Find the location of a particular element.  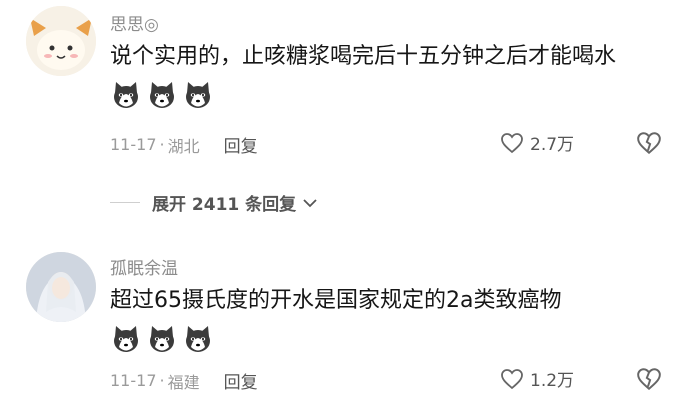

comment-meta: 11-17 · 湖北 回复 is located at coordinates (184, 144).